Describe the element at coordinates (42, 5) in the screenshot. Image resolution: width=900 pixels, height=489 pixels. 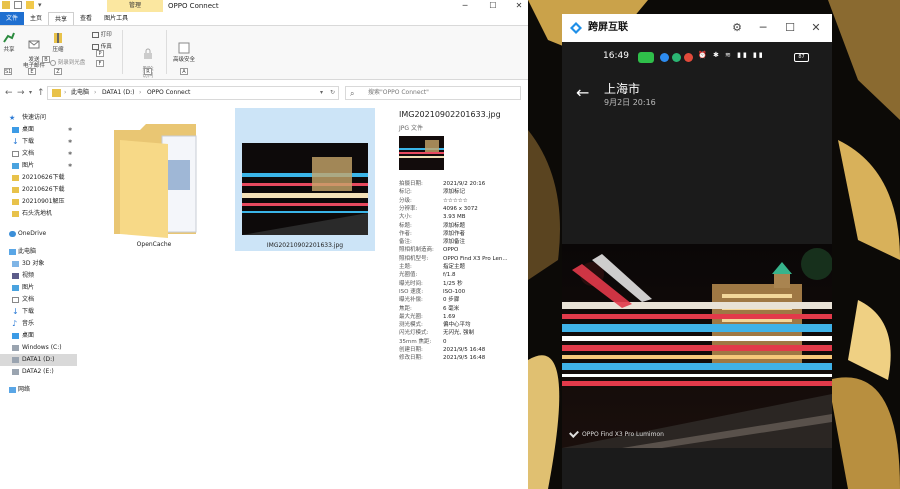
I see `customize-toolbar-icon: ▾` at that location.